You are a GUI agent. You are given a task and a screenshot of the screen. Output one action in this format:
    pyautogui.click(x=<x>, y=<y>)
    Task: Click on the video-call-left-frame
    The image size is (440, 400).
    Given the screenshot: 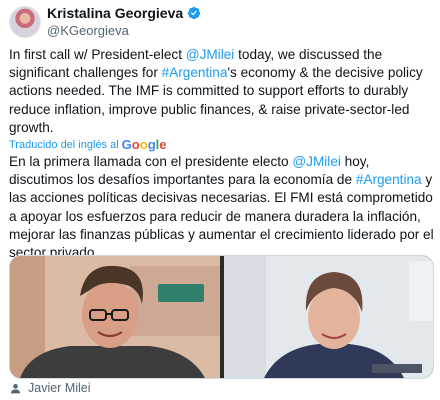 What is the action you would take?
    pyautogui.click(x=115, y=317)
    